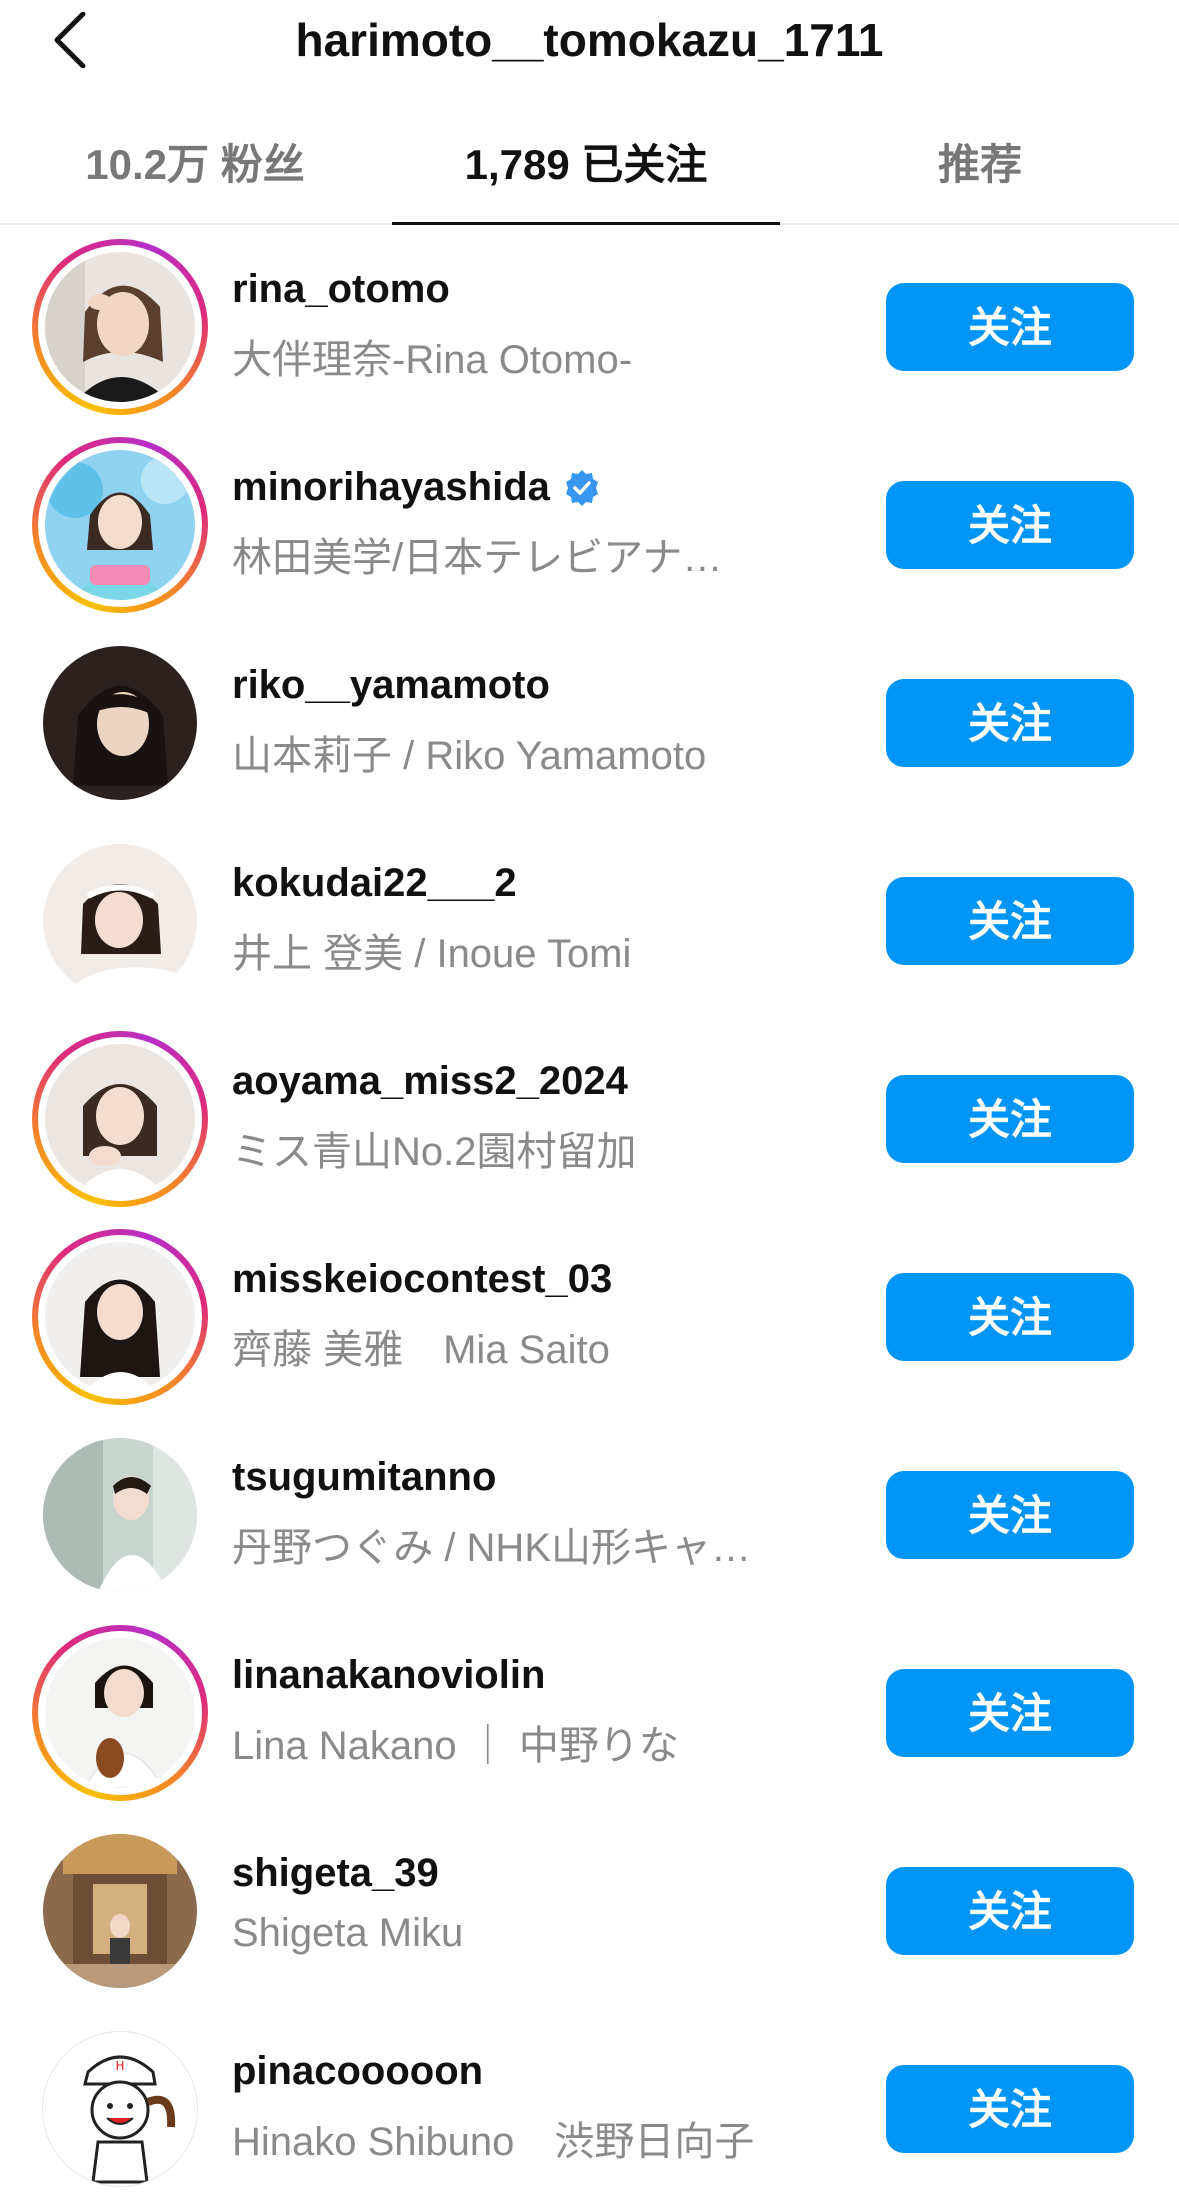 This screenshot has width=1179, height=2205. What do you see at coordinates (120, 2109) in the screenshot?
I see `avatar: H` at bounding box center [120, 2109].